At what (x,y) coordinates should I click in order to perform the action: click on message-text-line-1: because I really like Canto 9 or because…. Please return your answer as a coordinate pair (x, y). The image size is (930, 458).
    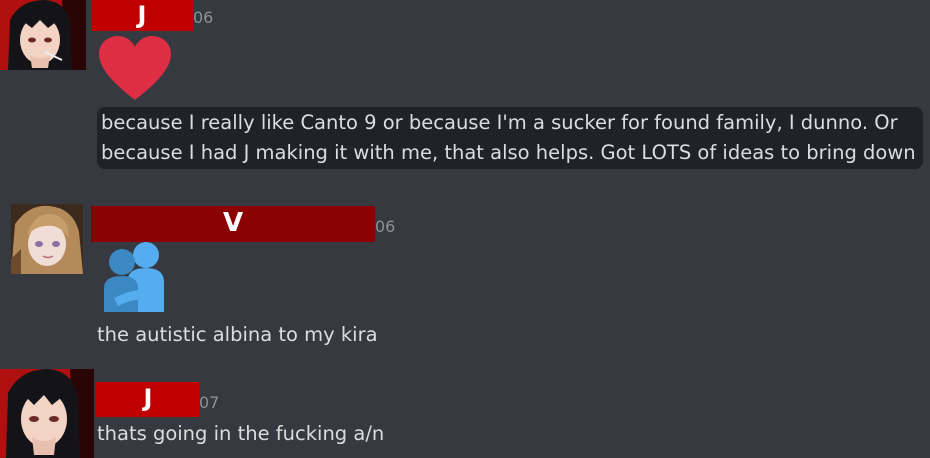
    Looking at the image, I should click on (499, 122).